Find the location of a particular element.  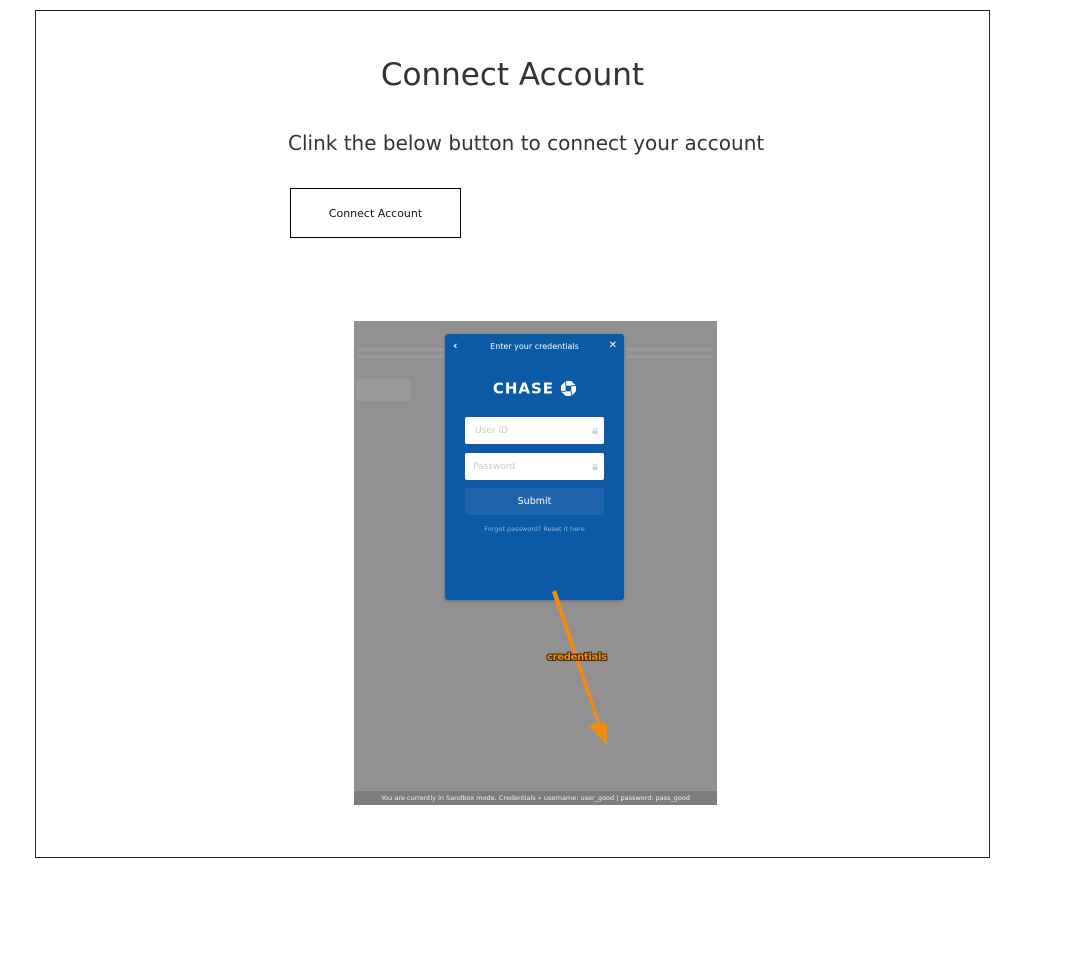

annotation-arrow is located at coordinates (579, 667).